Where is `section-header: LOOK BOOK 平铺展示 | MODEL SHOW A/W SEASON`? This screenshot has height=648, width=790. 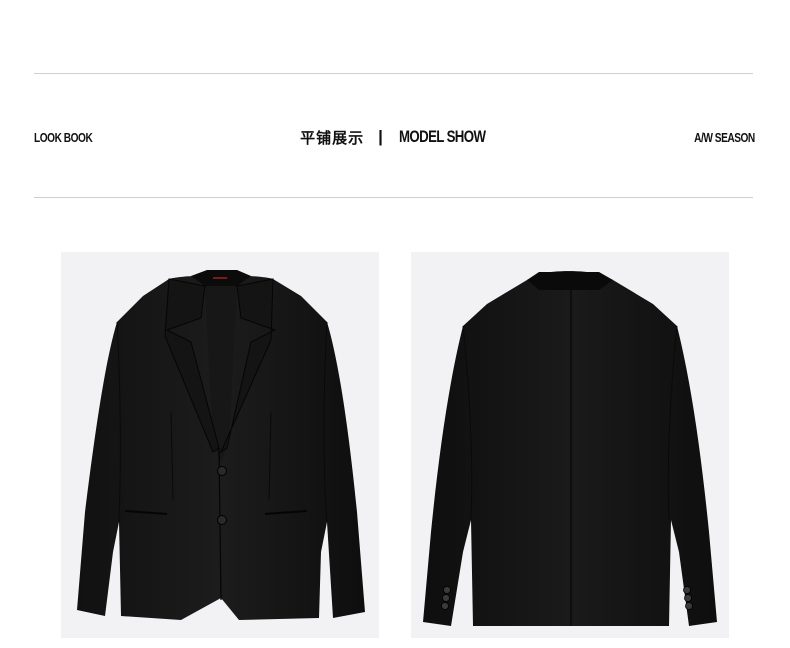 section-header: LOOK BOOK 平铺展示 | MODEL SHOW A/W SEASON is located at coordinates (394, 137).